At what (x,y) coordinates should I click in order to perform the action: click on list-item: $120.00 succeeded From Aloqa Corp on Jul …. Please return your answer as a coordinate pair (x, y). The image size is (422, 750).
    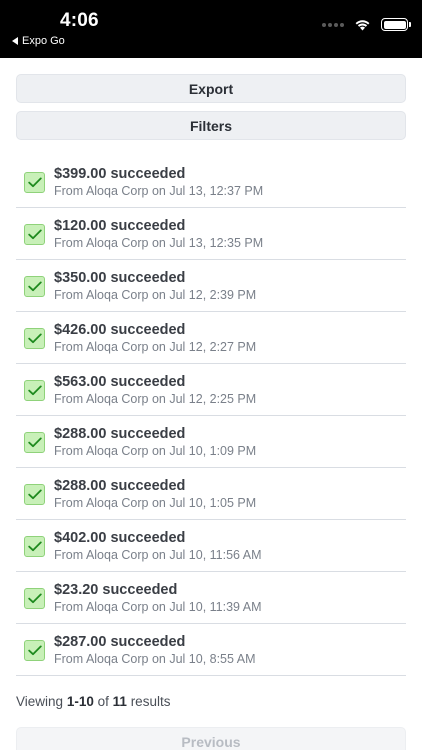
    Looking at the image, I should click on (211, 234).